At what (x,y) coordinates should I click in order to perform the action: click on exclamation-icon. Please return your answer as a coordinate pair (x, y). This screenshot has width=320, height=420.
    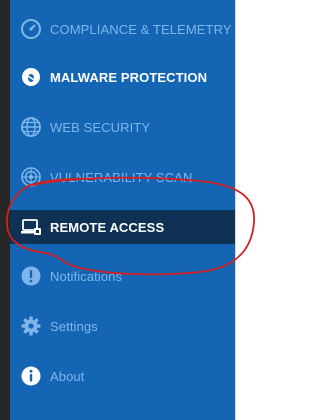
    Looking at the image, I should click on (31, 276).